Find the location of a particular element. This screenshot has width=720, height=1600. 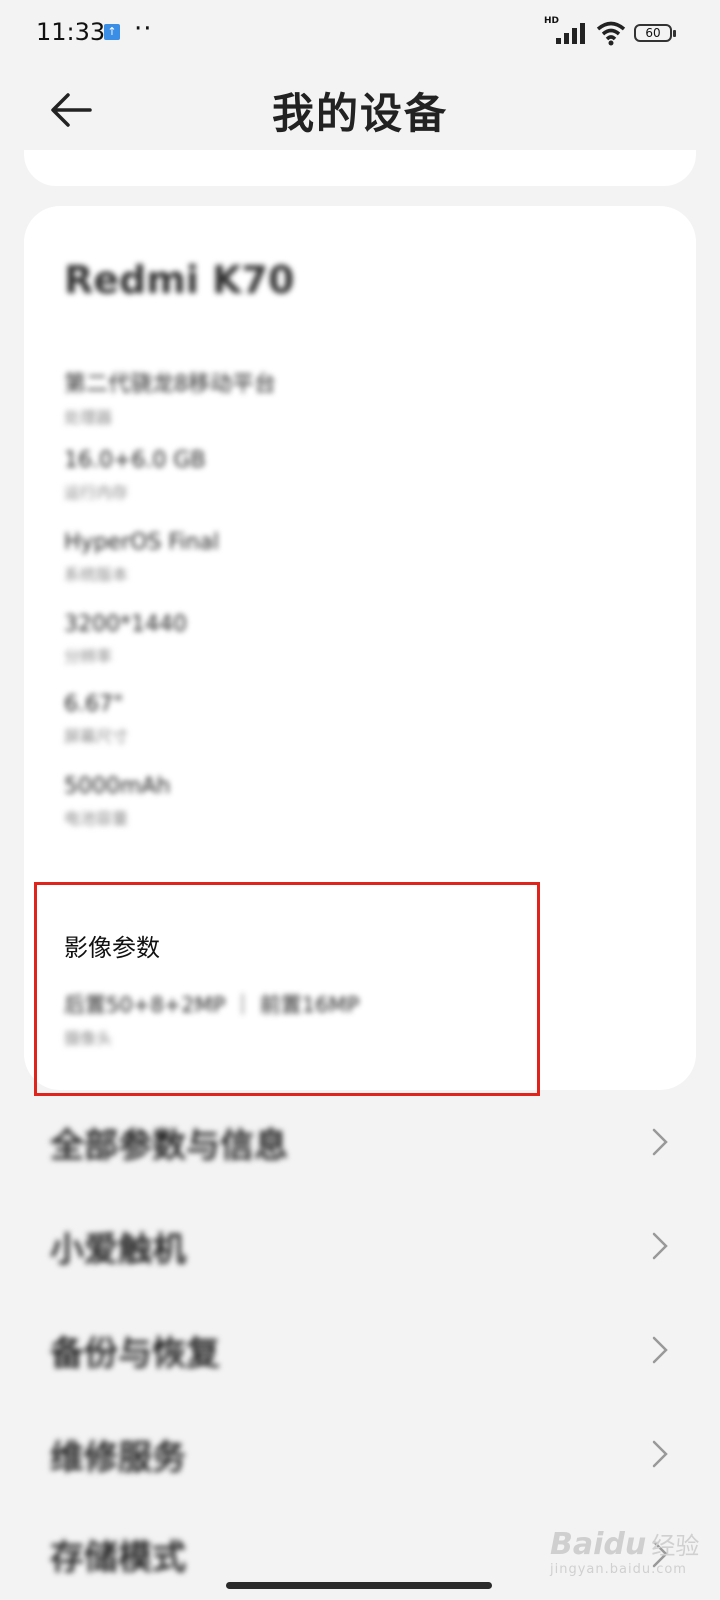

spec-os: HyperOS Final 系统版本 is located at coordinates (141, 557).